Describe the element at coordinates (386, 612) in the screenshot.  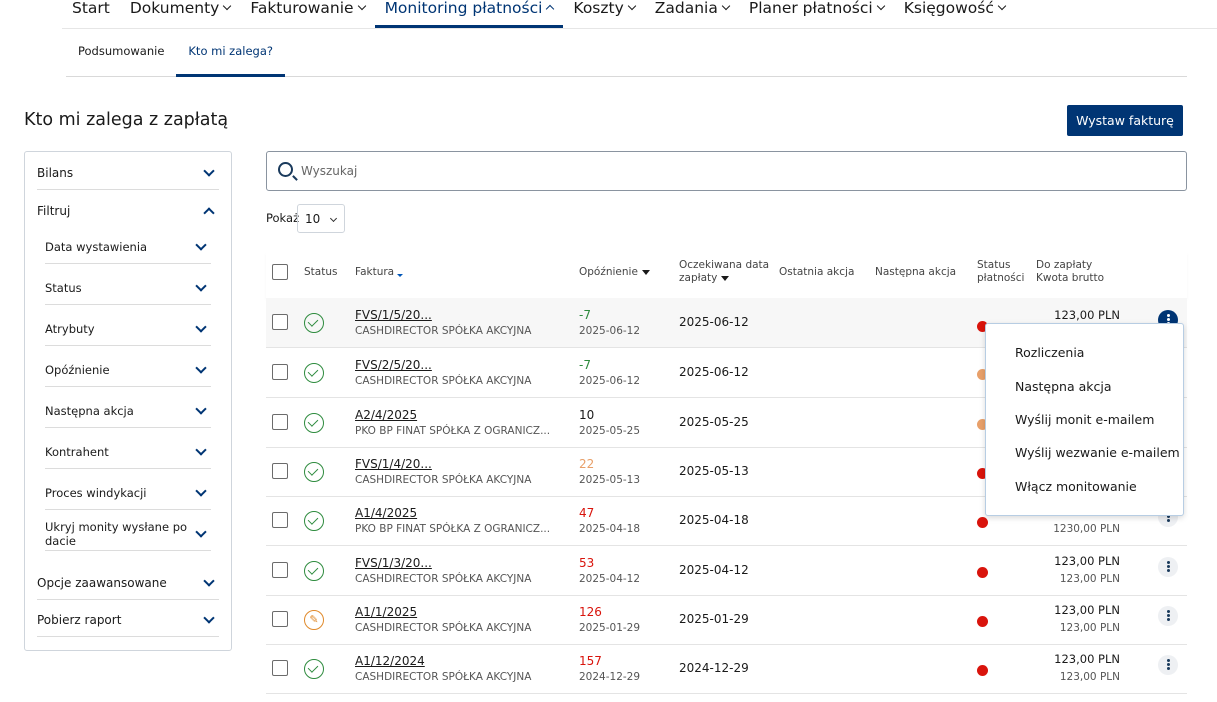
I see `invoice-link: A1/1/2025` at that location.